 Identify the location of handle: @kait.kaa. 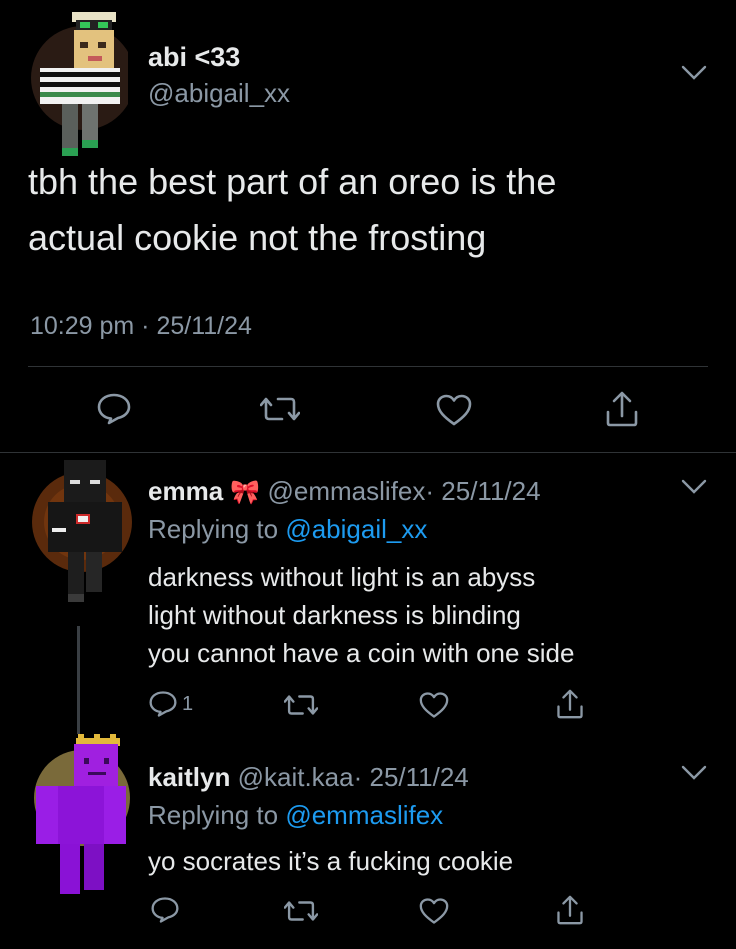
(296, 777).